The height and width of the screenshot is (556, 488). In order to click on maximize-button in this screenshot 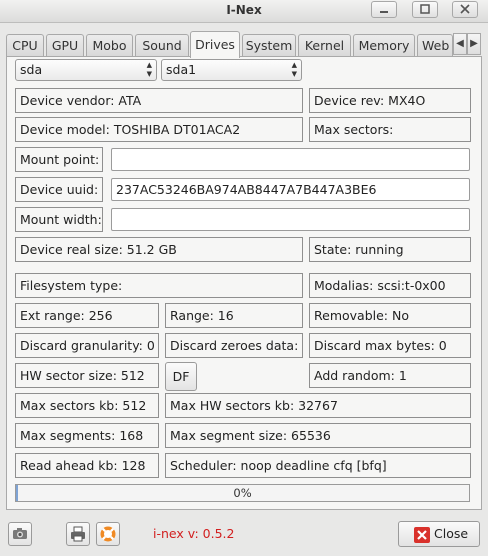, I will do `click(425, 9)`.